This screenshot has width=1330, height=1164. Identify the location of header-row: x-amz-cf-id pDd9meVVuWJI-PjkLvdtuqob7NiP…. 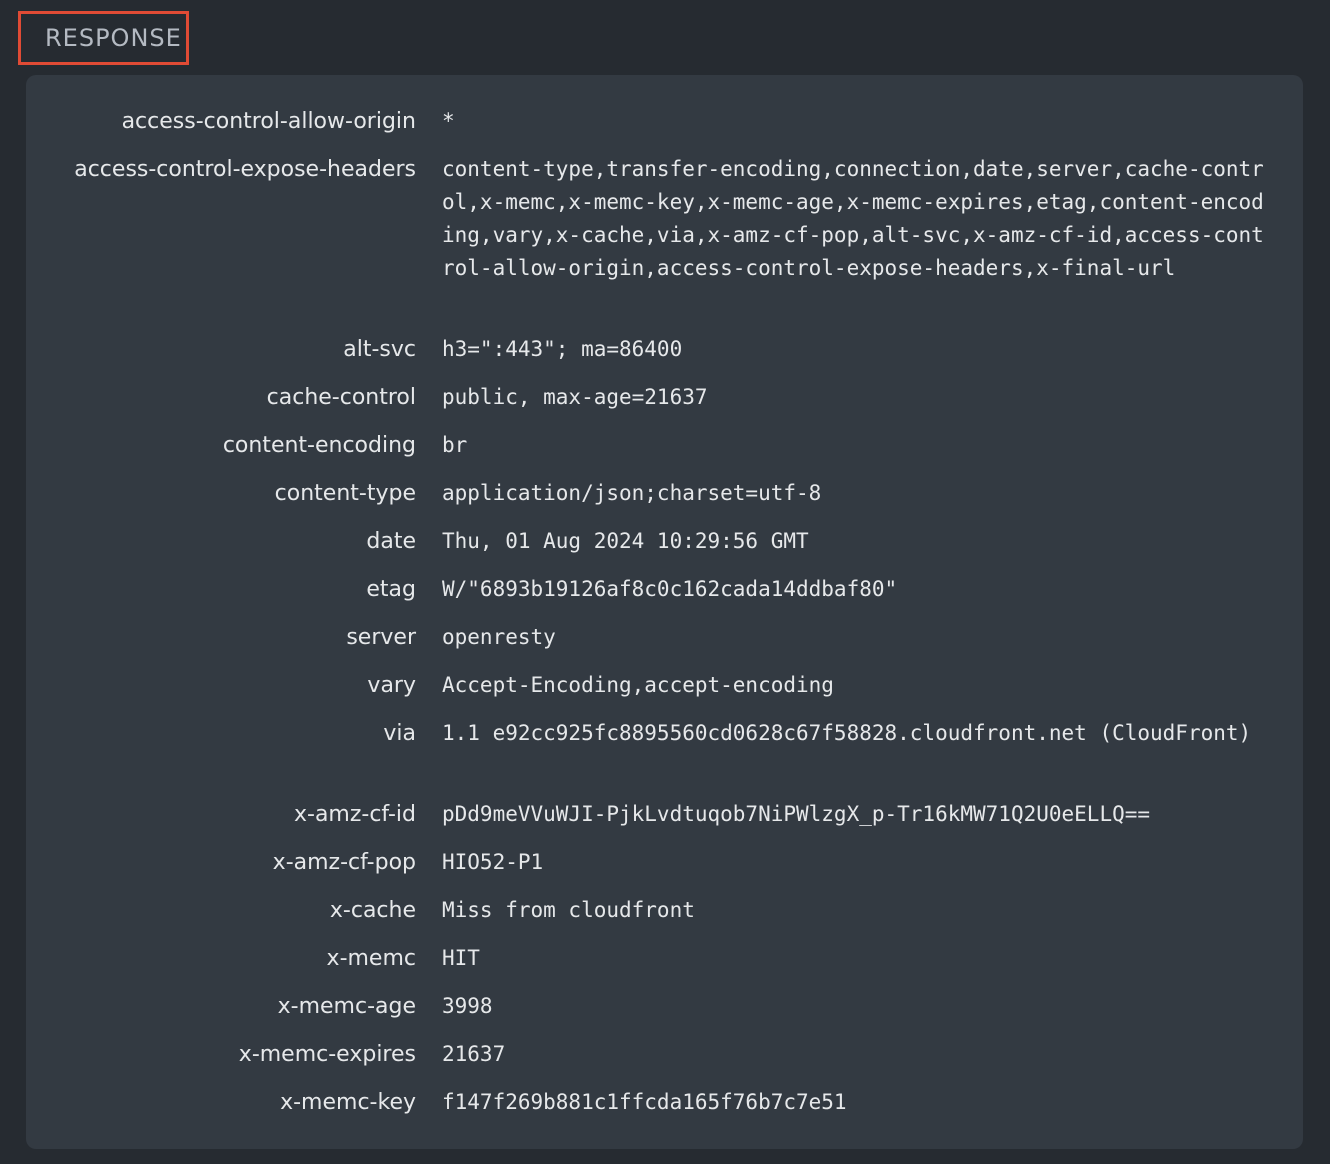
(645, 814).